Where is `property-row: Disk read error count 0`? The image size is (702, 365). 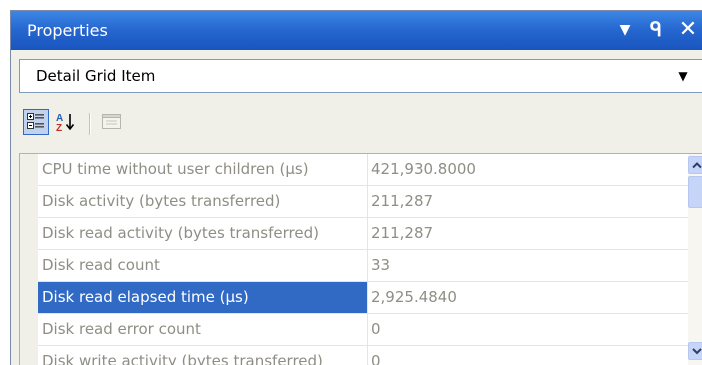
property-row: Disk read error count 0 is located at coordinates (363, 330).